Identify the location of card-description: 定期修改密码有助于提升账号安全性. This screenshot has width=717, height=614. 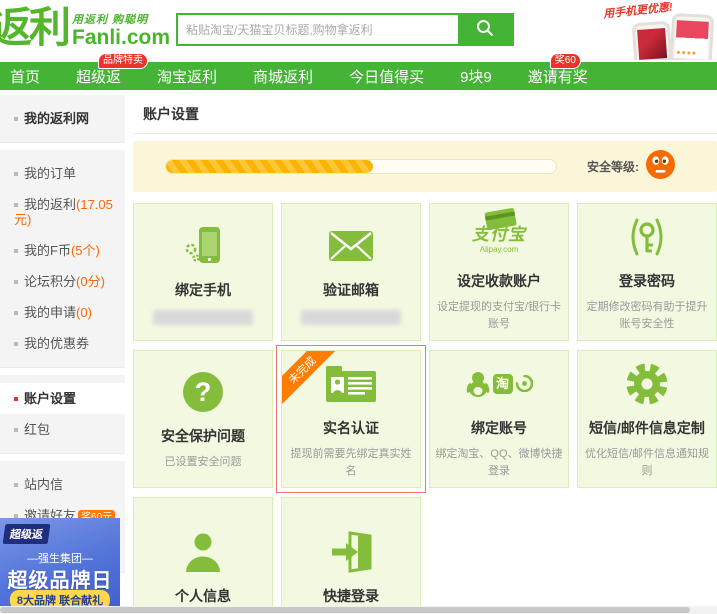
(647, 315).